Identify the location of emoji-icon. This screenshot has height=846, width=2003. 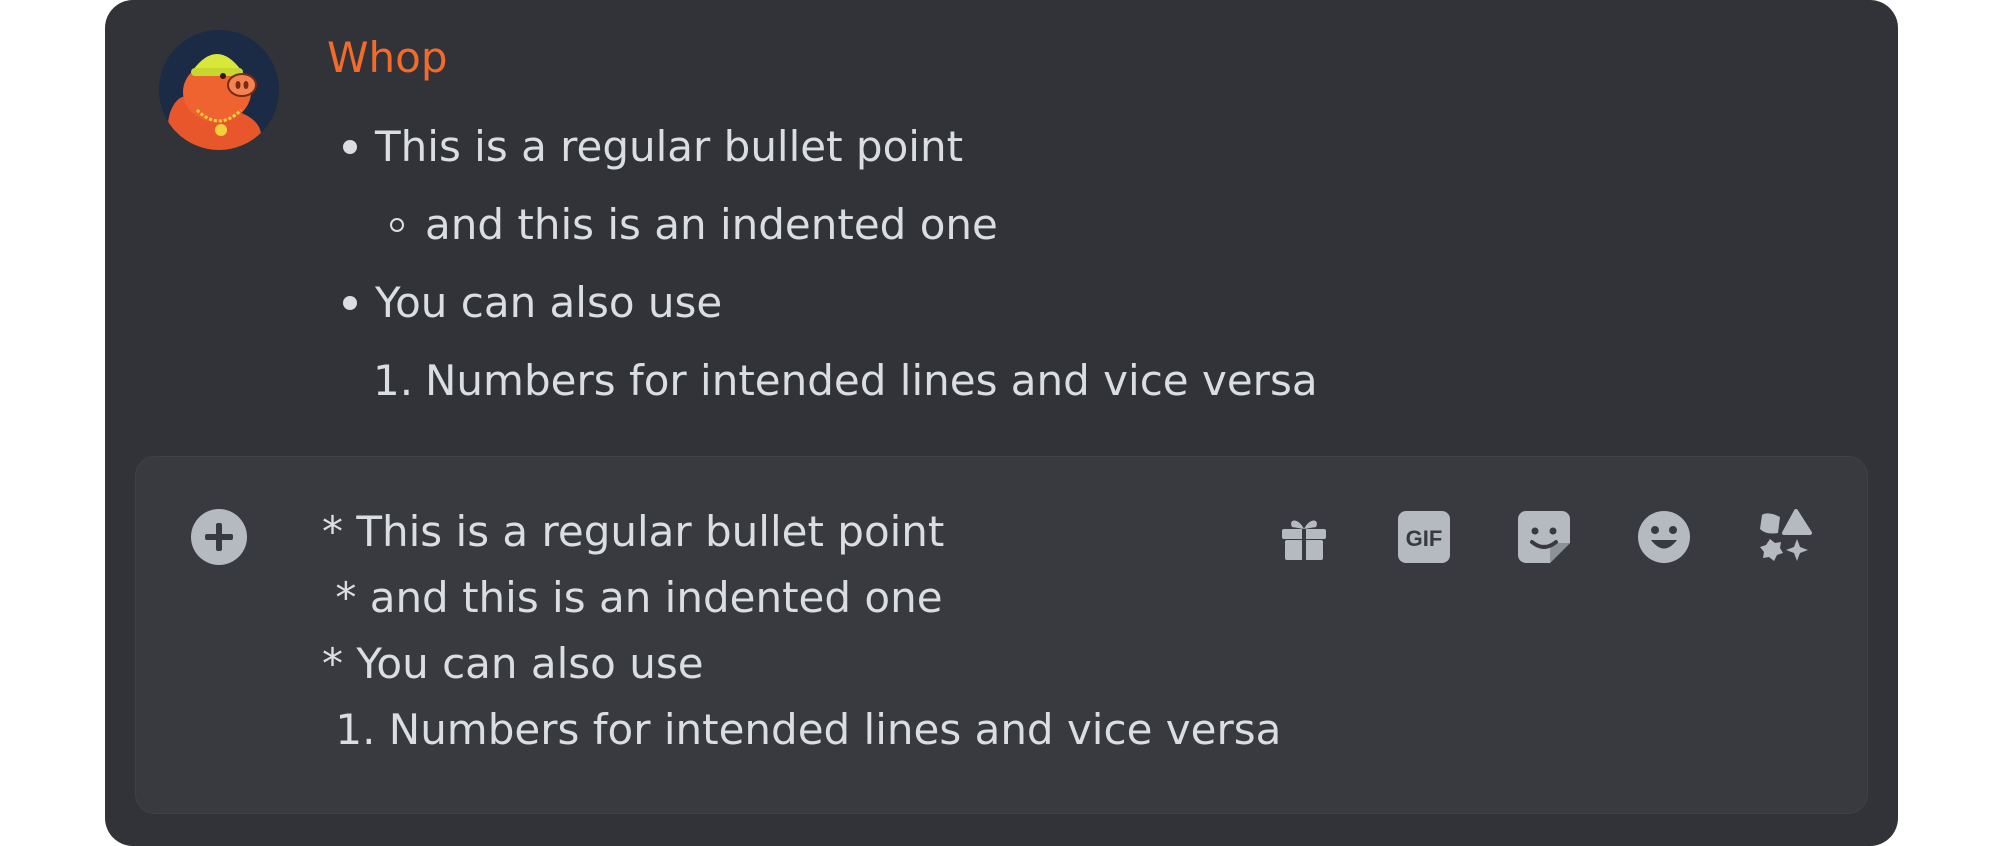
(1664, 537).